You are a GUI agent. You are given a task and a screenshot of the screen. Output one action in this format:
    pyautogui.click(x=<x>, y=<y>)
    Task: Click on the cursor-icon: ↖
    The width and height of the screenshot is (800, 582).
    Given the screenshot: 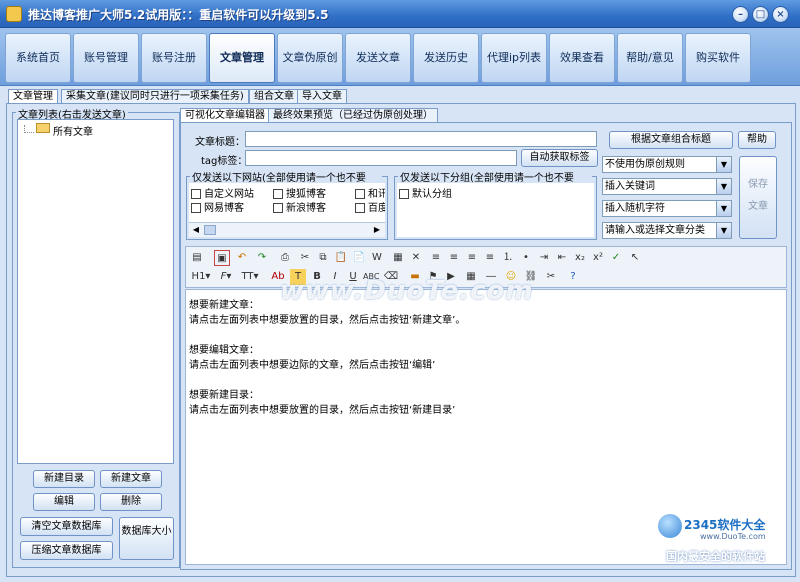 What is the action you would take?
    pyautogui.click(x=635, y=258)
    